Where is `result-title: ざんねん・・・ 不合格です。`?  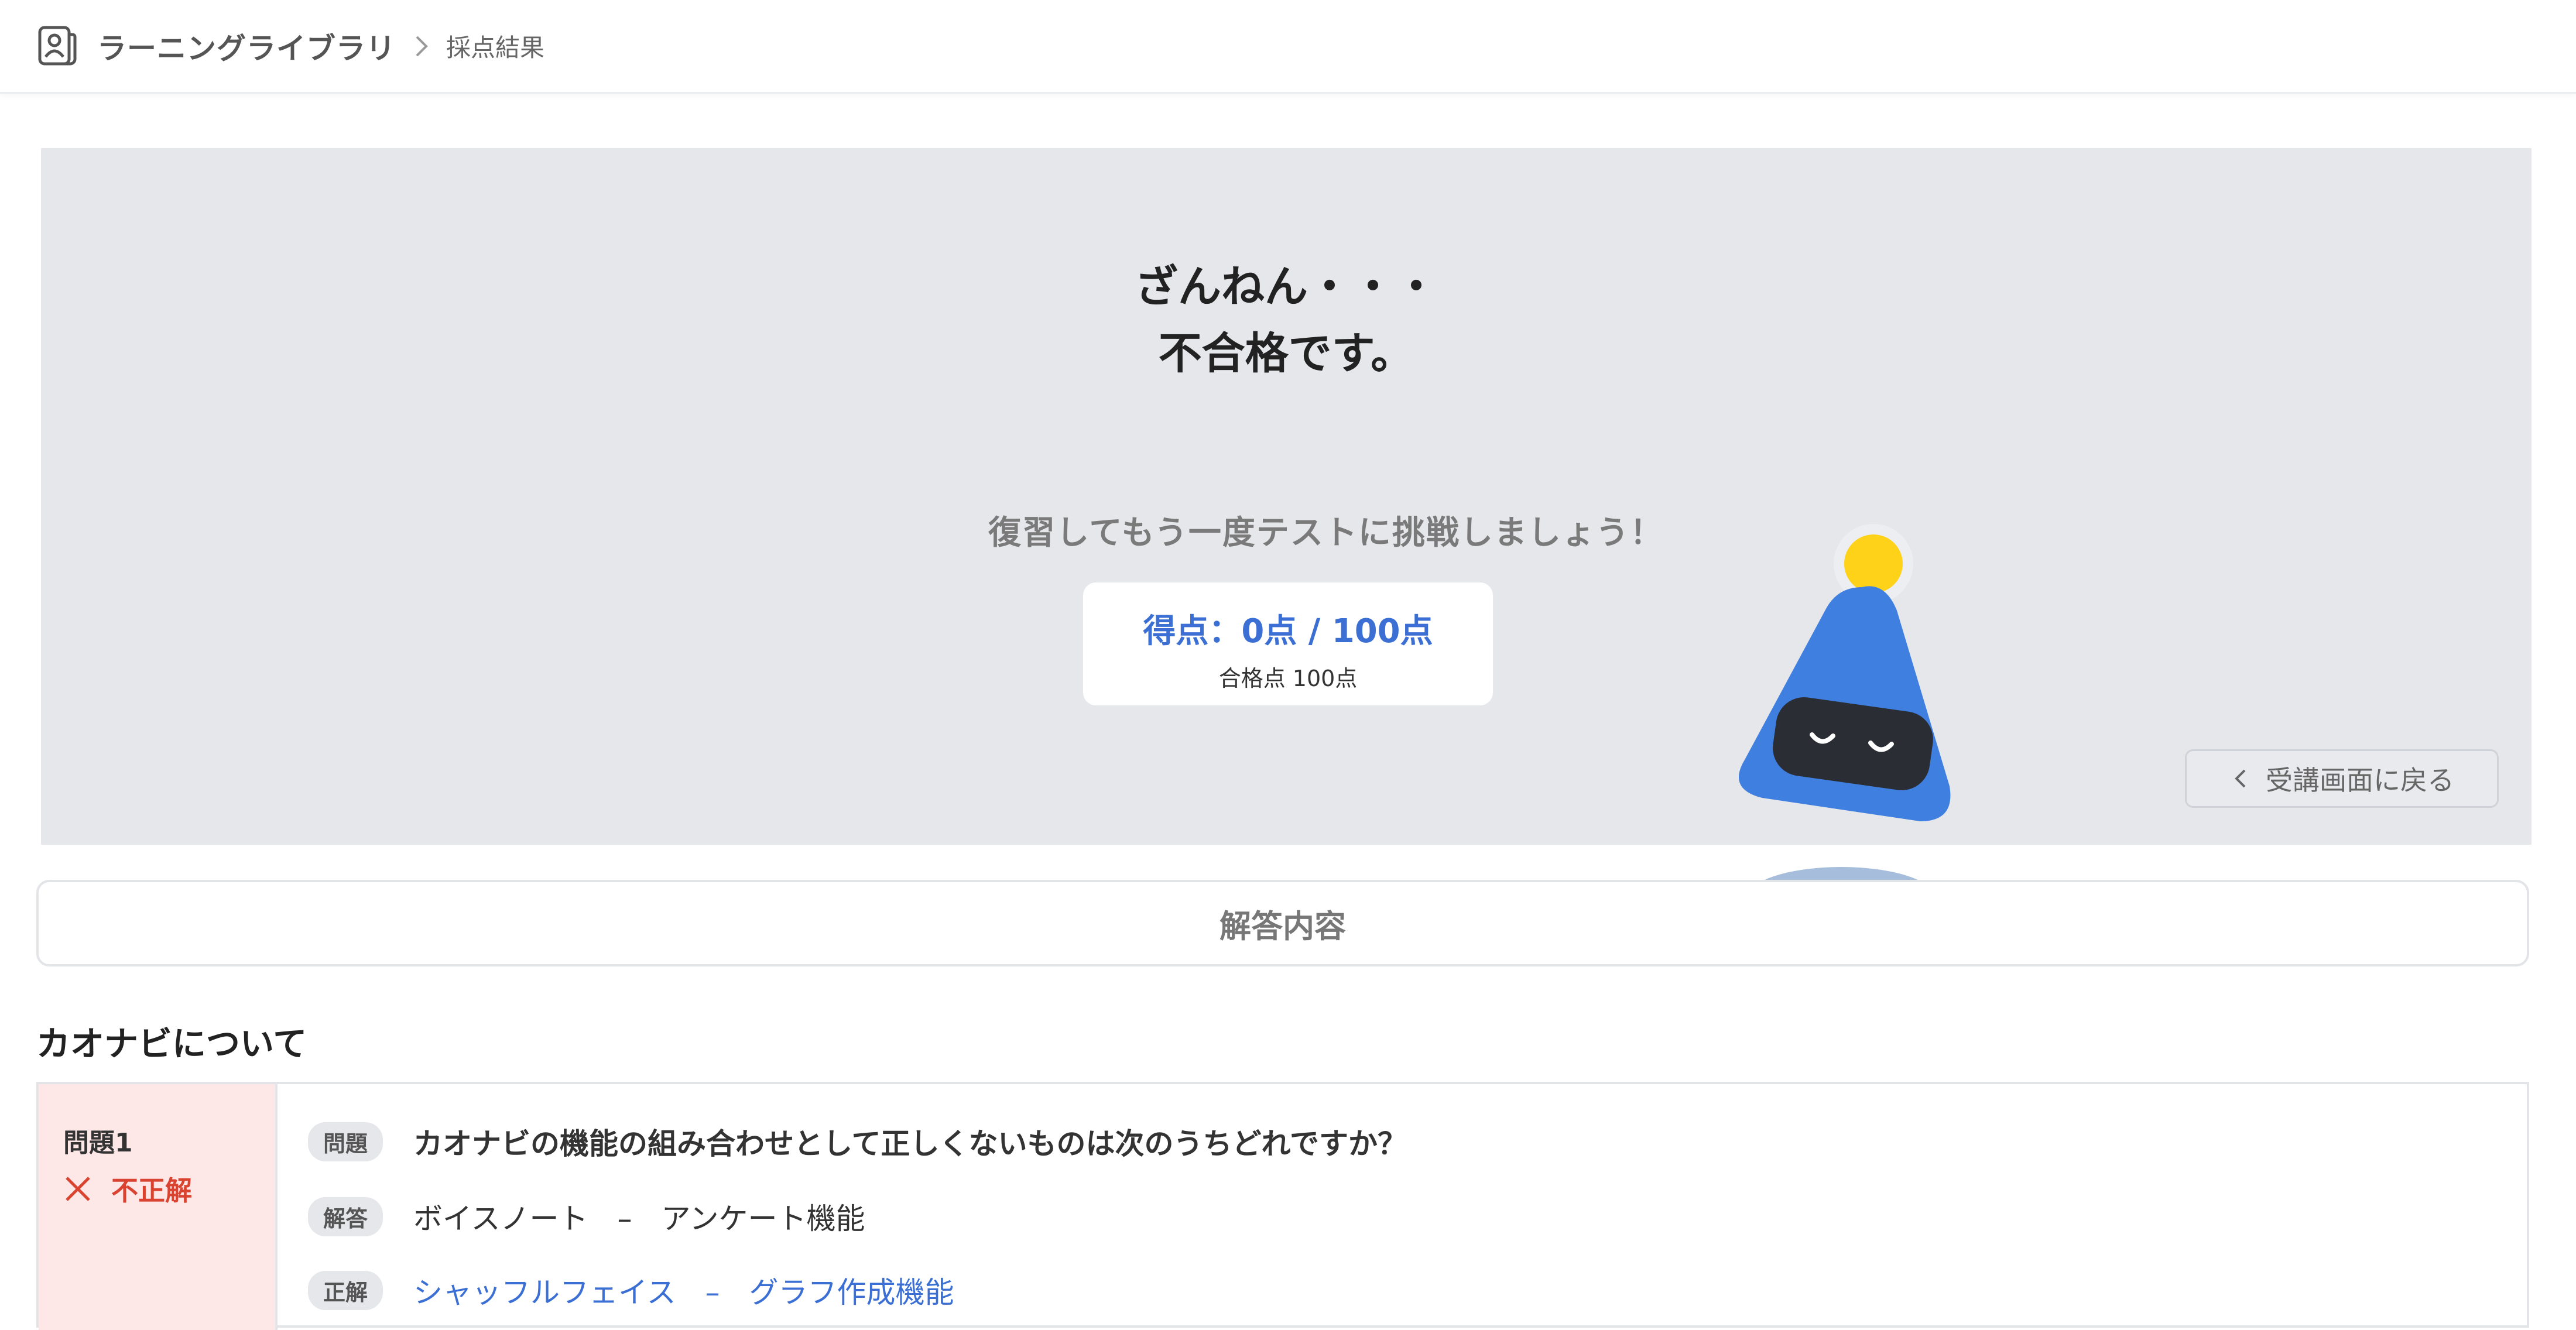
result-title: ざんねん・・・ 不合格です。 is located at coordinates (1286, 320).